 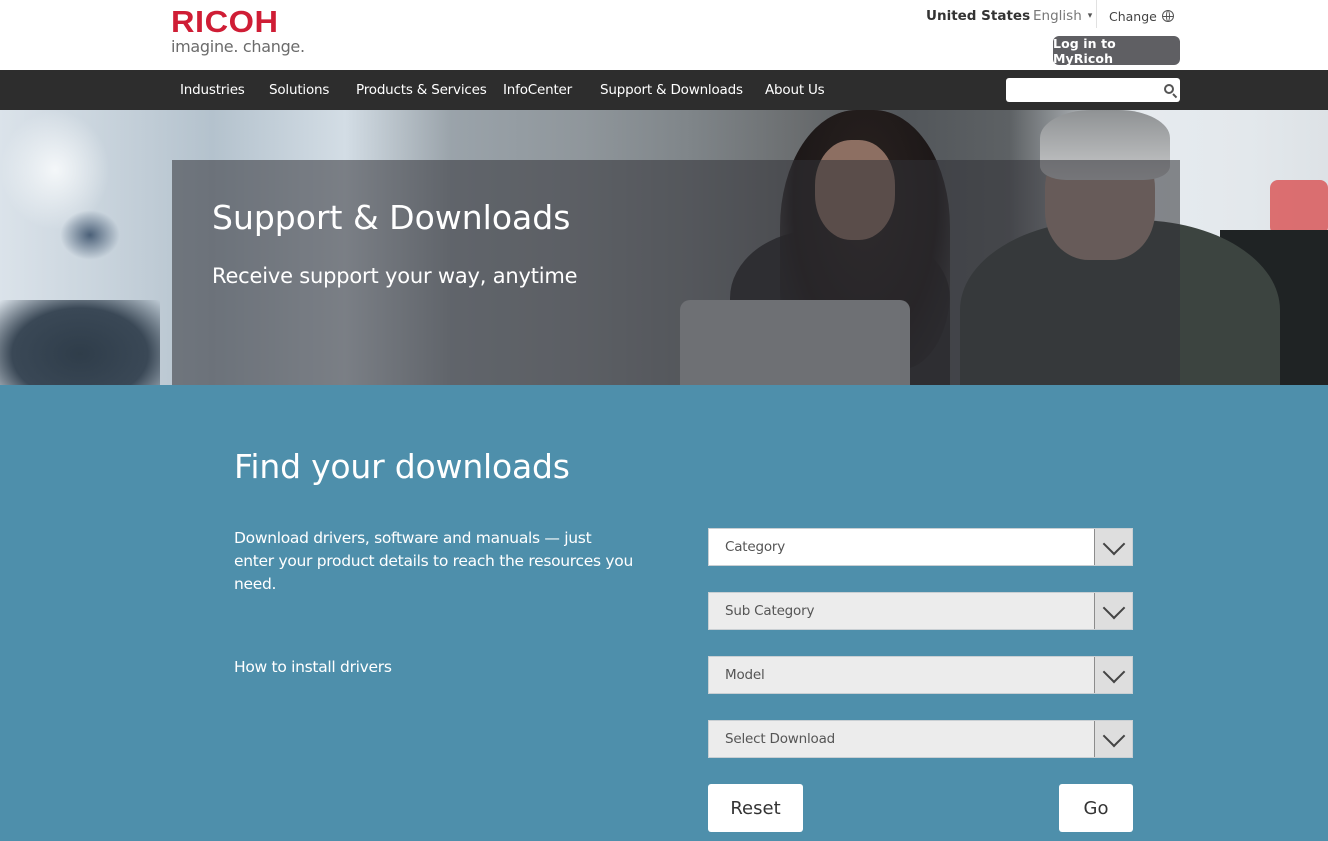 What do you see at coordinates (80, 342) in the screenshot?
I see `hero-photo-chair` at bounding box center [80, 342].